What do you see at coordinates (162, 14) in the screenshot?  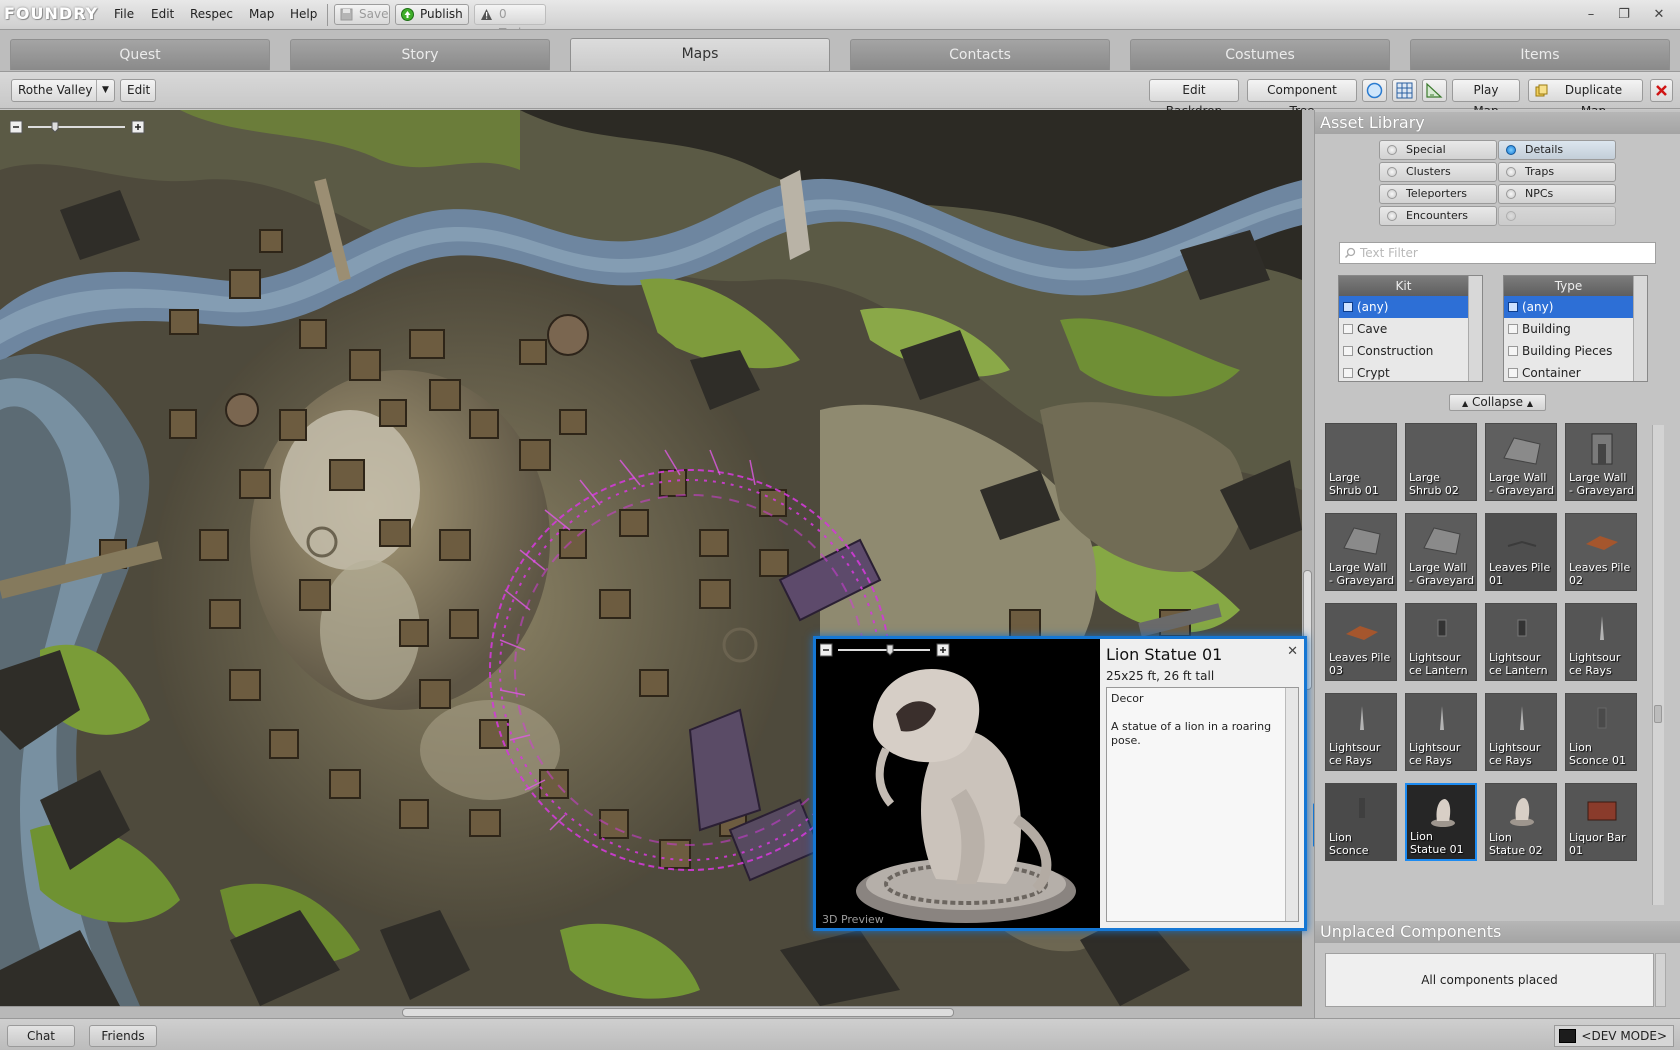 I see `menu-edit: Edit` at bounding box center [162, 14].